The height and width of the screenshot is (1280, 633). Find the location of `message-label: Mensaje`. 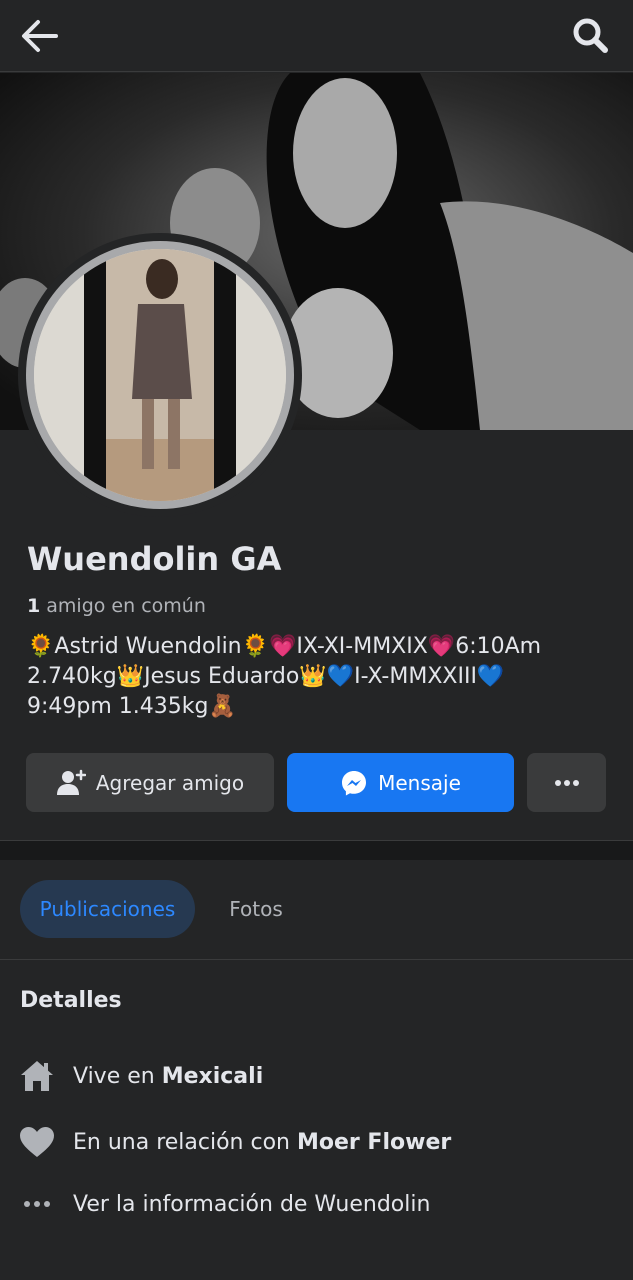

message-label: Mensaje is located at coordinates (419, 782).